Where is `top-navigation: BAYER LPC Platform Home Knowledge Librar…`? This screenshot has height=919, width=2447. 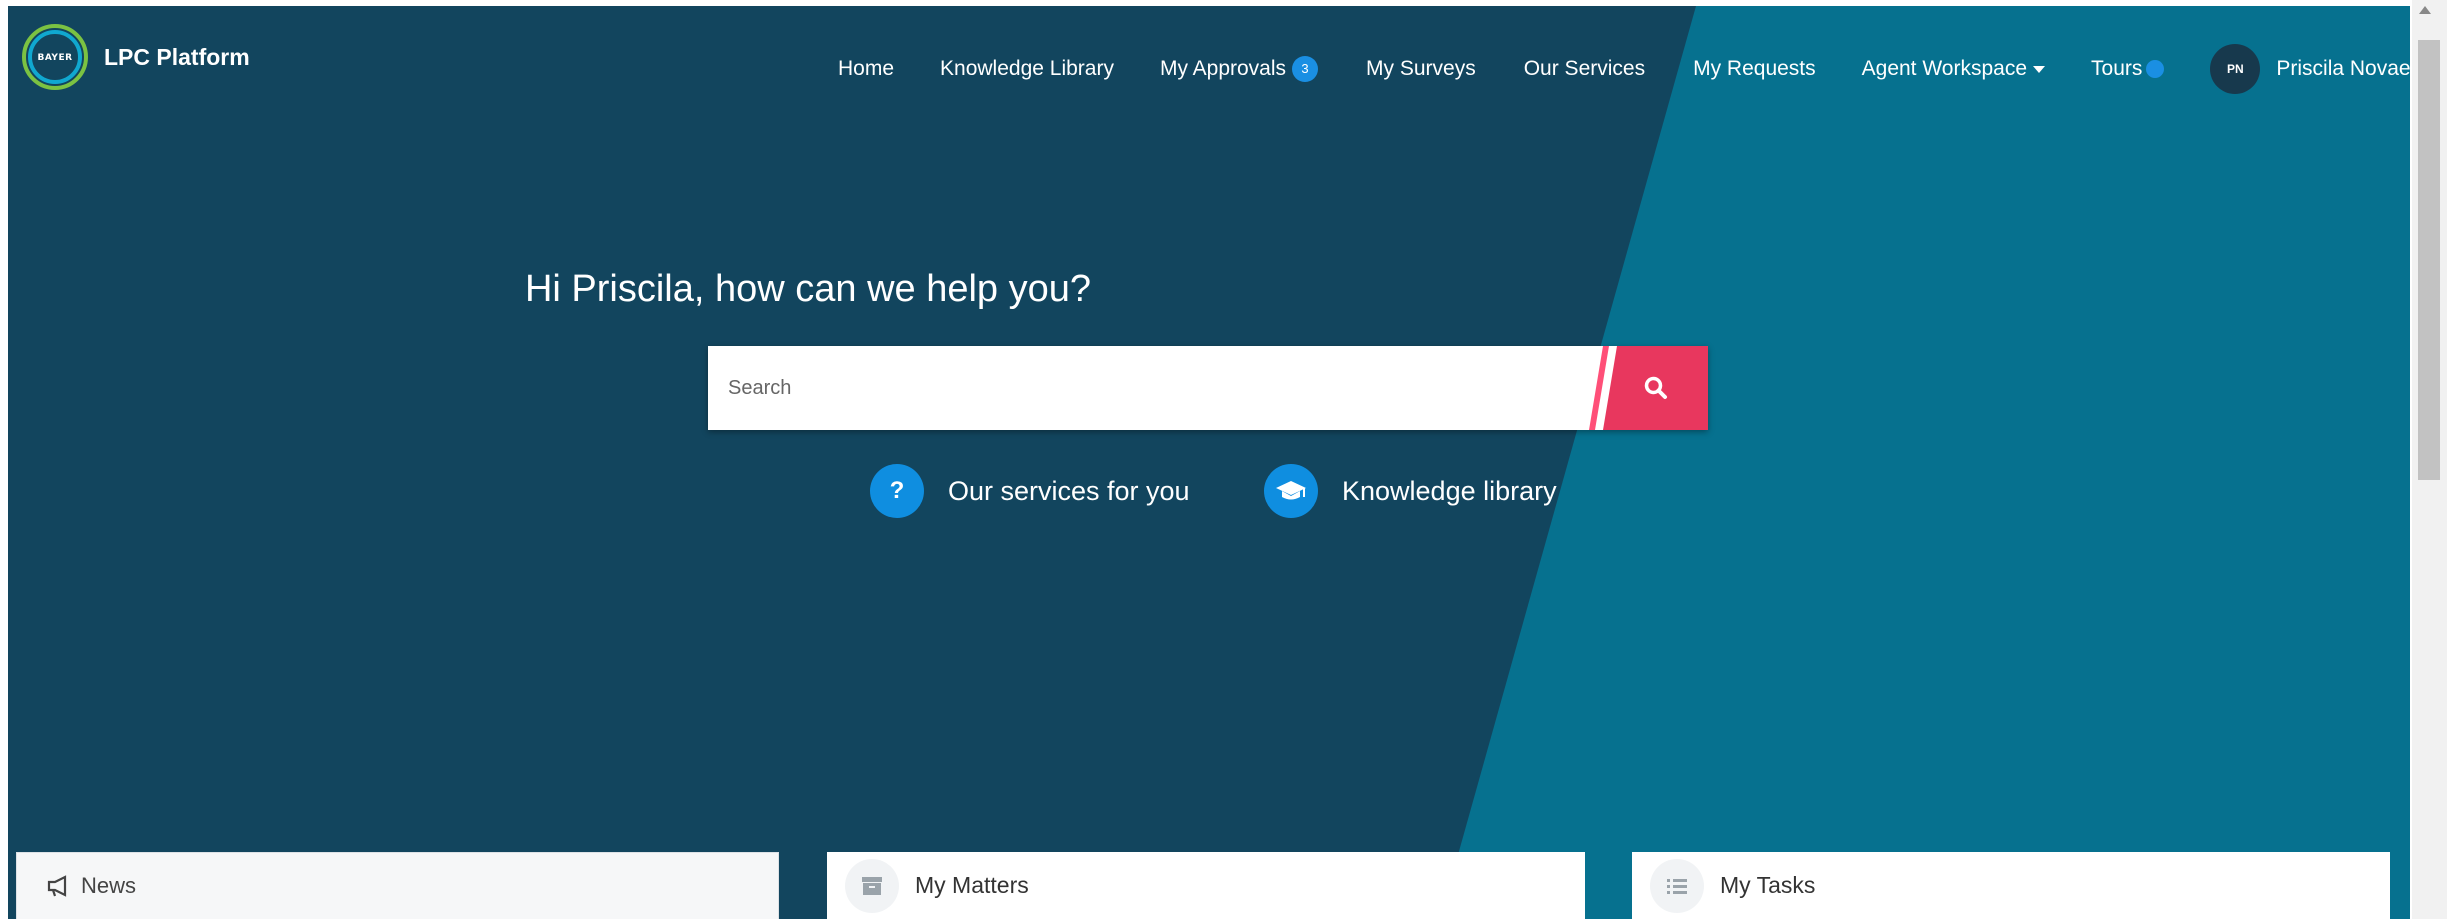
top-navigation: BAYER LPC Platform Home Knowledge Librar… is located at coordinates (1209, 59).